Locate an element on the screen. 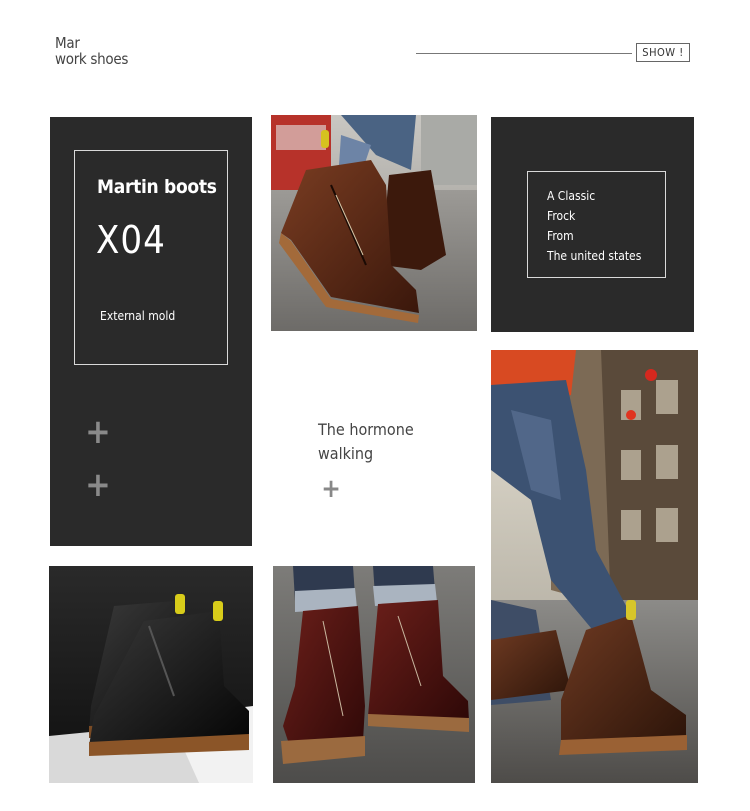 The width and height of the screenshot is (750, 811). hormone-line-2: walking is located at coordinates (346, 453).